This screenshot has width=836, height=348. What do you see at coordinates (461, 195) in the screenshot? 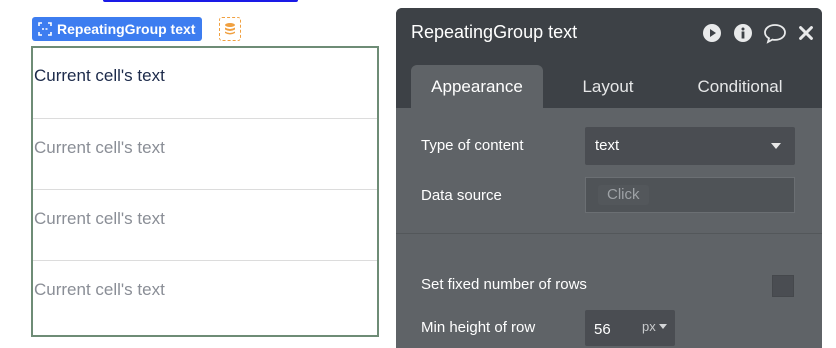
I see `data-source-label: Data source` at bounding box center [461, 195].